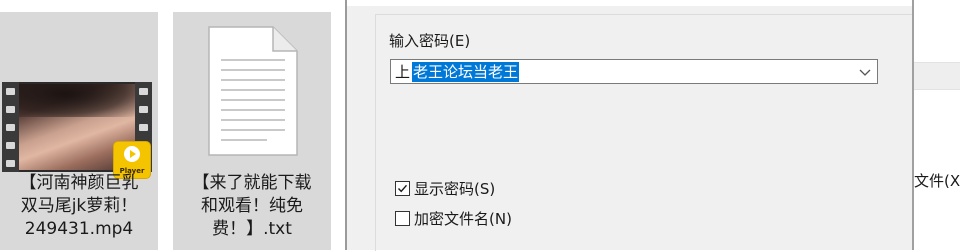 This screenshot has width=960, height=251. What do you see at coordinates (937, 181) in the screenshot?
I see `background-option-text: 文件(X` at bounding box center [937, 181].